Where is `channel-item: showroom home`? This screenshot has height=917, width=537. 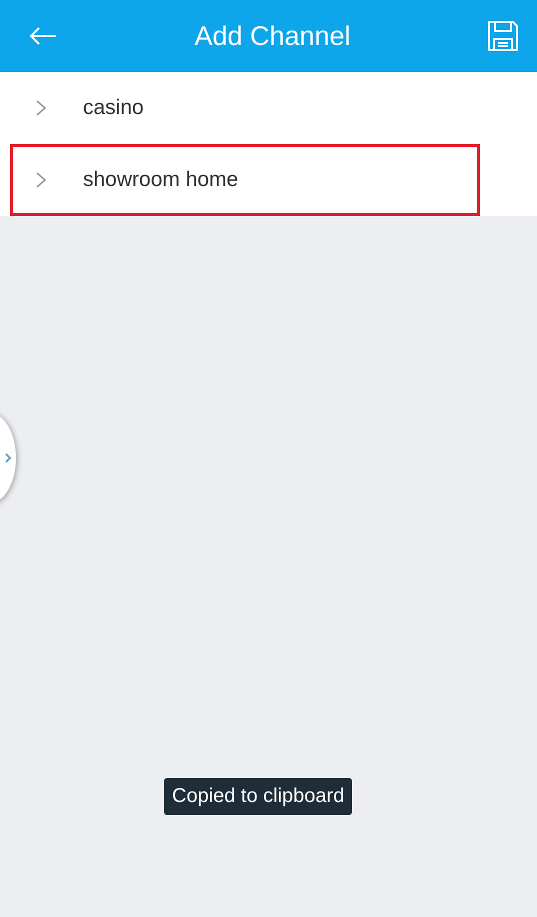 channel-item: showroom home is located at coordinates (245, 180).